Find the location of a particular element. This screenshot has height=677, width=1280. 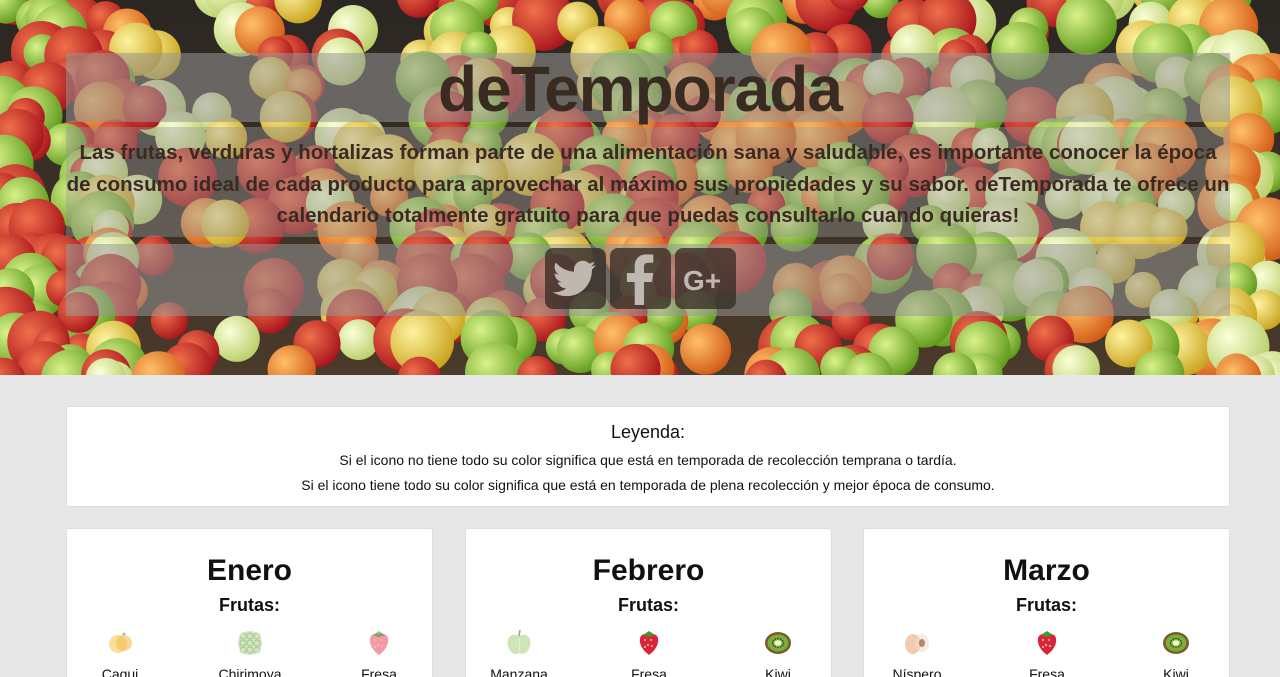

twitter-button is located at coordinates (575, 278).